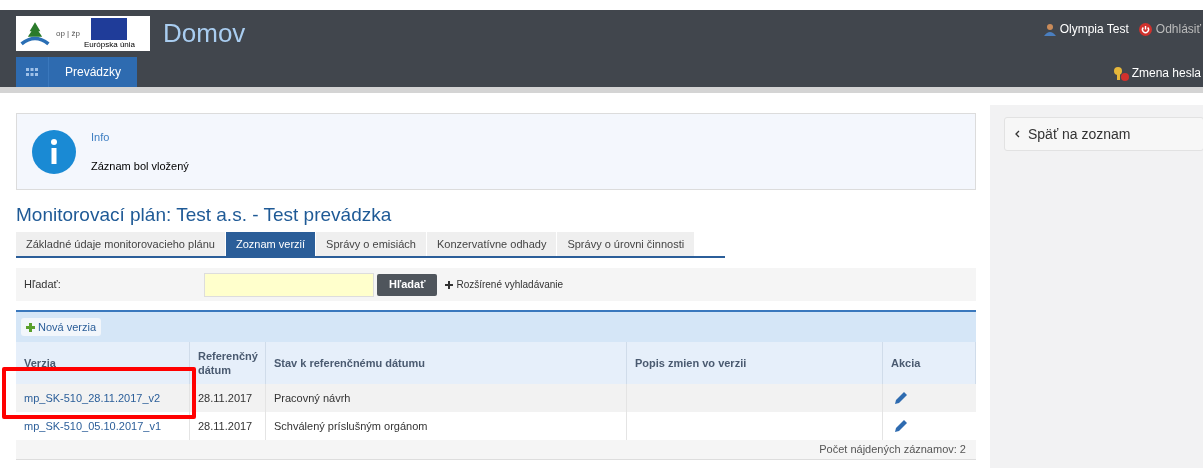 The width and height of the screenshot is (1203, 468). Describe the element at coordinates (68, 33) in the screenshot. I see `logo-text: op | žp` at that location.